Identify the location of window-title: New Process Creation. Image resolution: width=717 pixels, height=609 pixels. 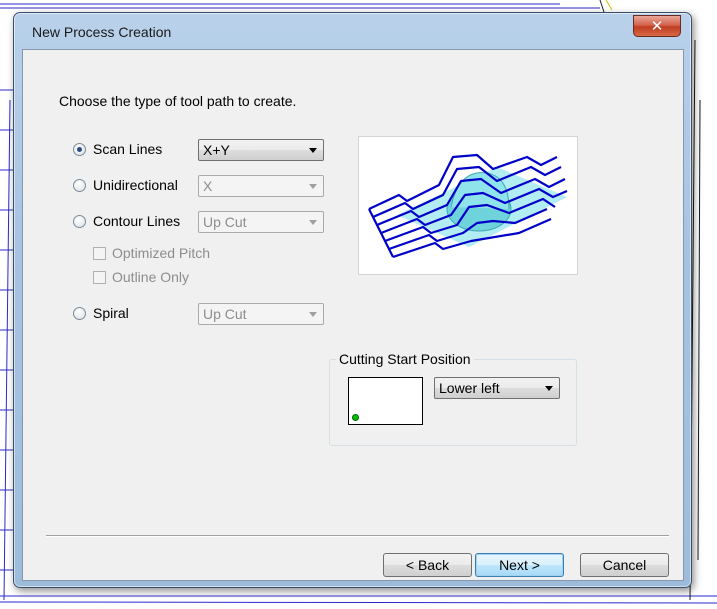
(102, 32).